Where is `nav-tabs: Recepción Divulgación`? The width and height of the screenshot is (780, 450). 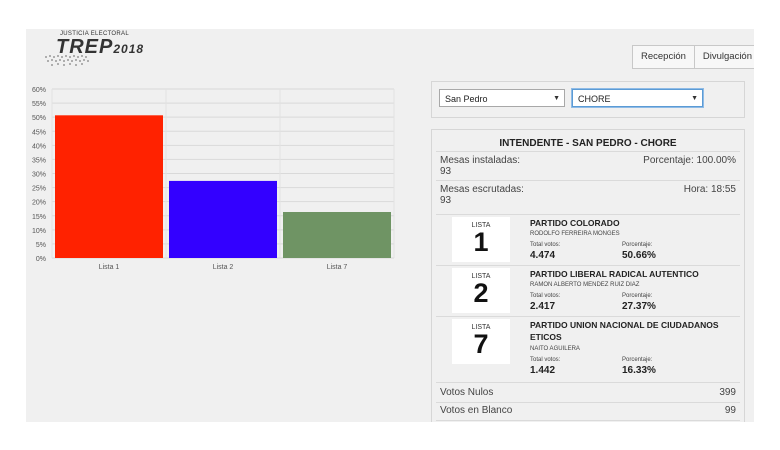
nav-tabs: Recepción Divulgación is located at coordinates (693, 57).